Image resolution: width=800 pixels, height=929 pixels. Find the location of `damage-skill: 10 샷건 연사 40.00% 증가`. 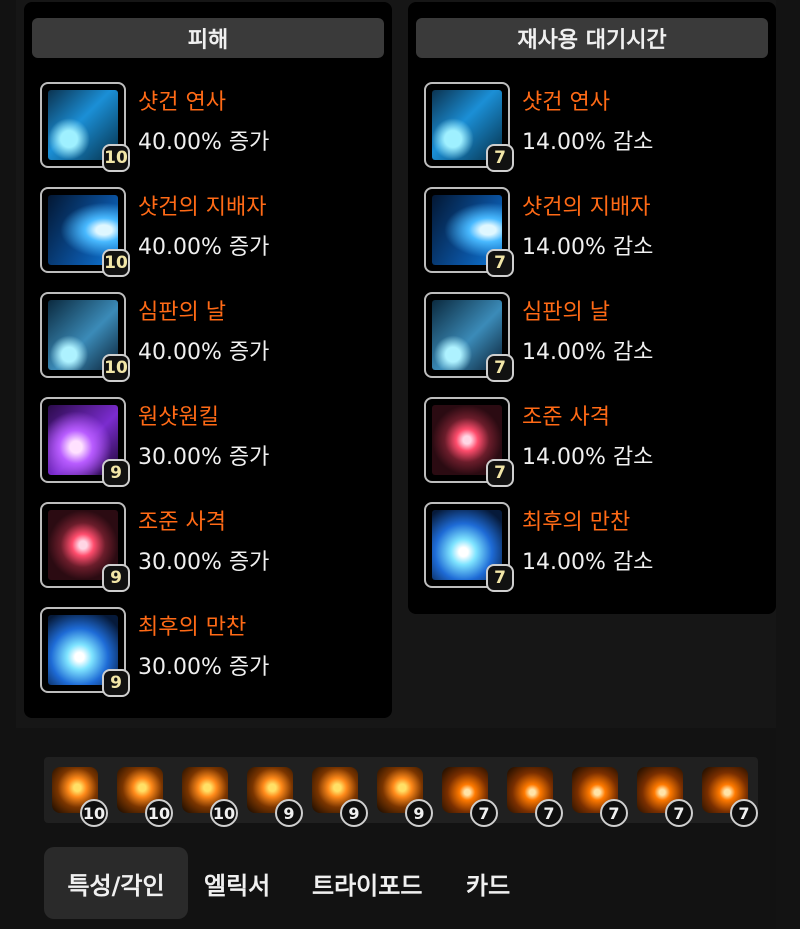

damage-skill: 10 샷건 연사 40.00% 증가 is located at coordinates (205, 128).